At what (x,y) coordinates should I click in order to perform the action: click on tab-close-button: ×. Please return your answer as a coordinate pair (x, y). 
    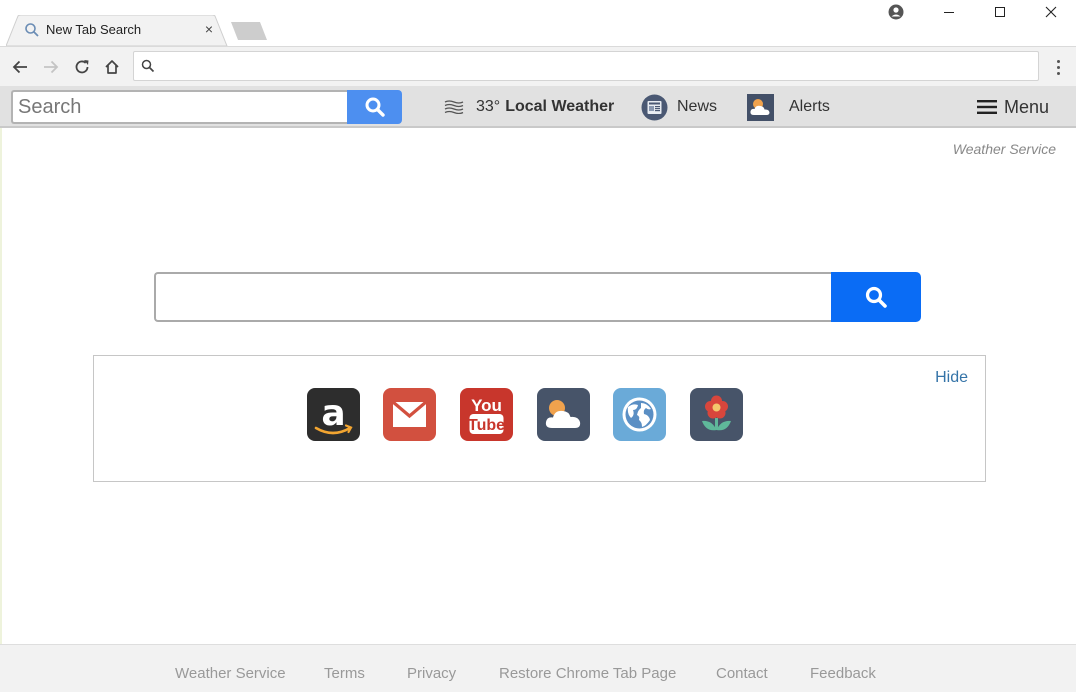
    Looking at the image, I should click on (209, 29).